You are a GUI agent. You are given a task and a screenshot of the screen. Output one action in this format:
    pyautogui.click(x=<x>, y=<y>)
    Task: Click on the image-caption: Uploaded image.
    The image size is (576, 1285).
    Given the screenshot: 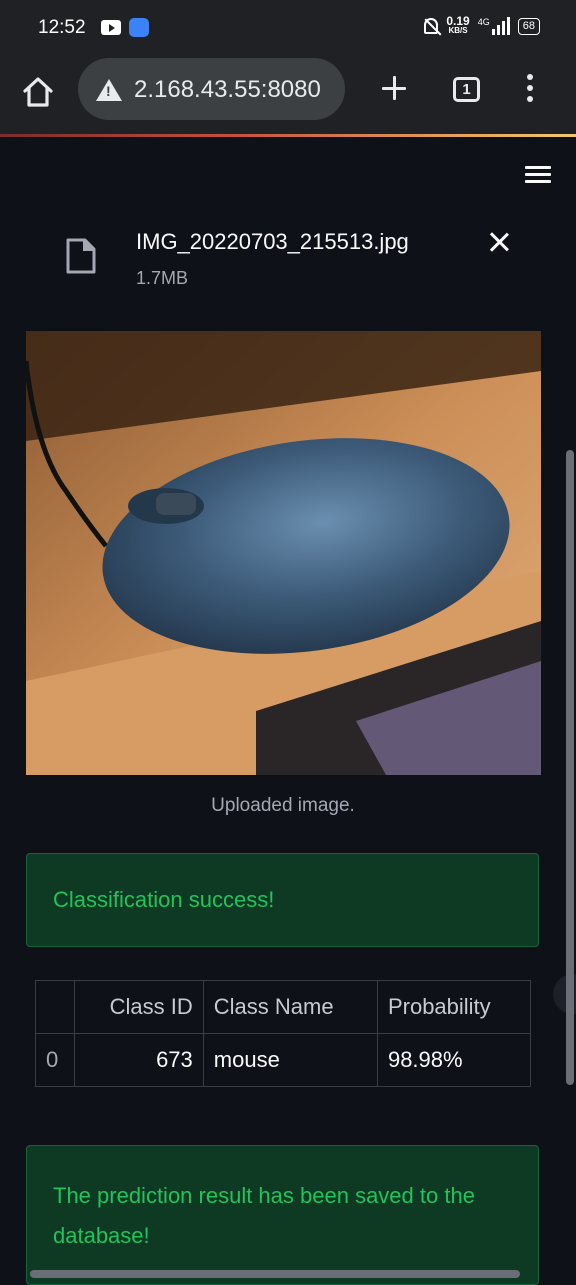 What is the action you would take?
    pyautogui.click(x=283, y=805)
    